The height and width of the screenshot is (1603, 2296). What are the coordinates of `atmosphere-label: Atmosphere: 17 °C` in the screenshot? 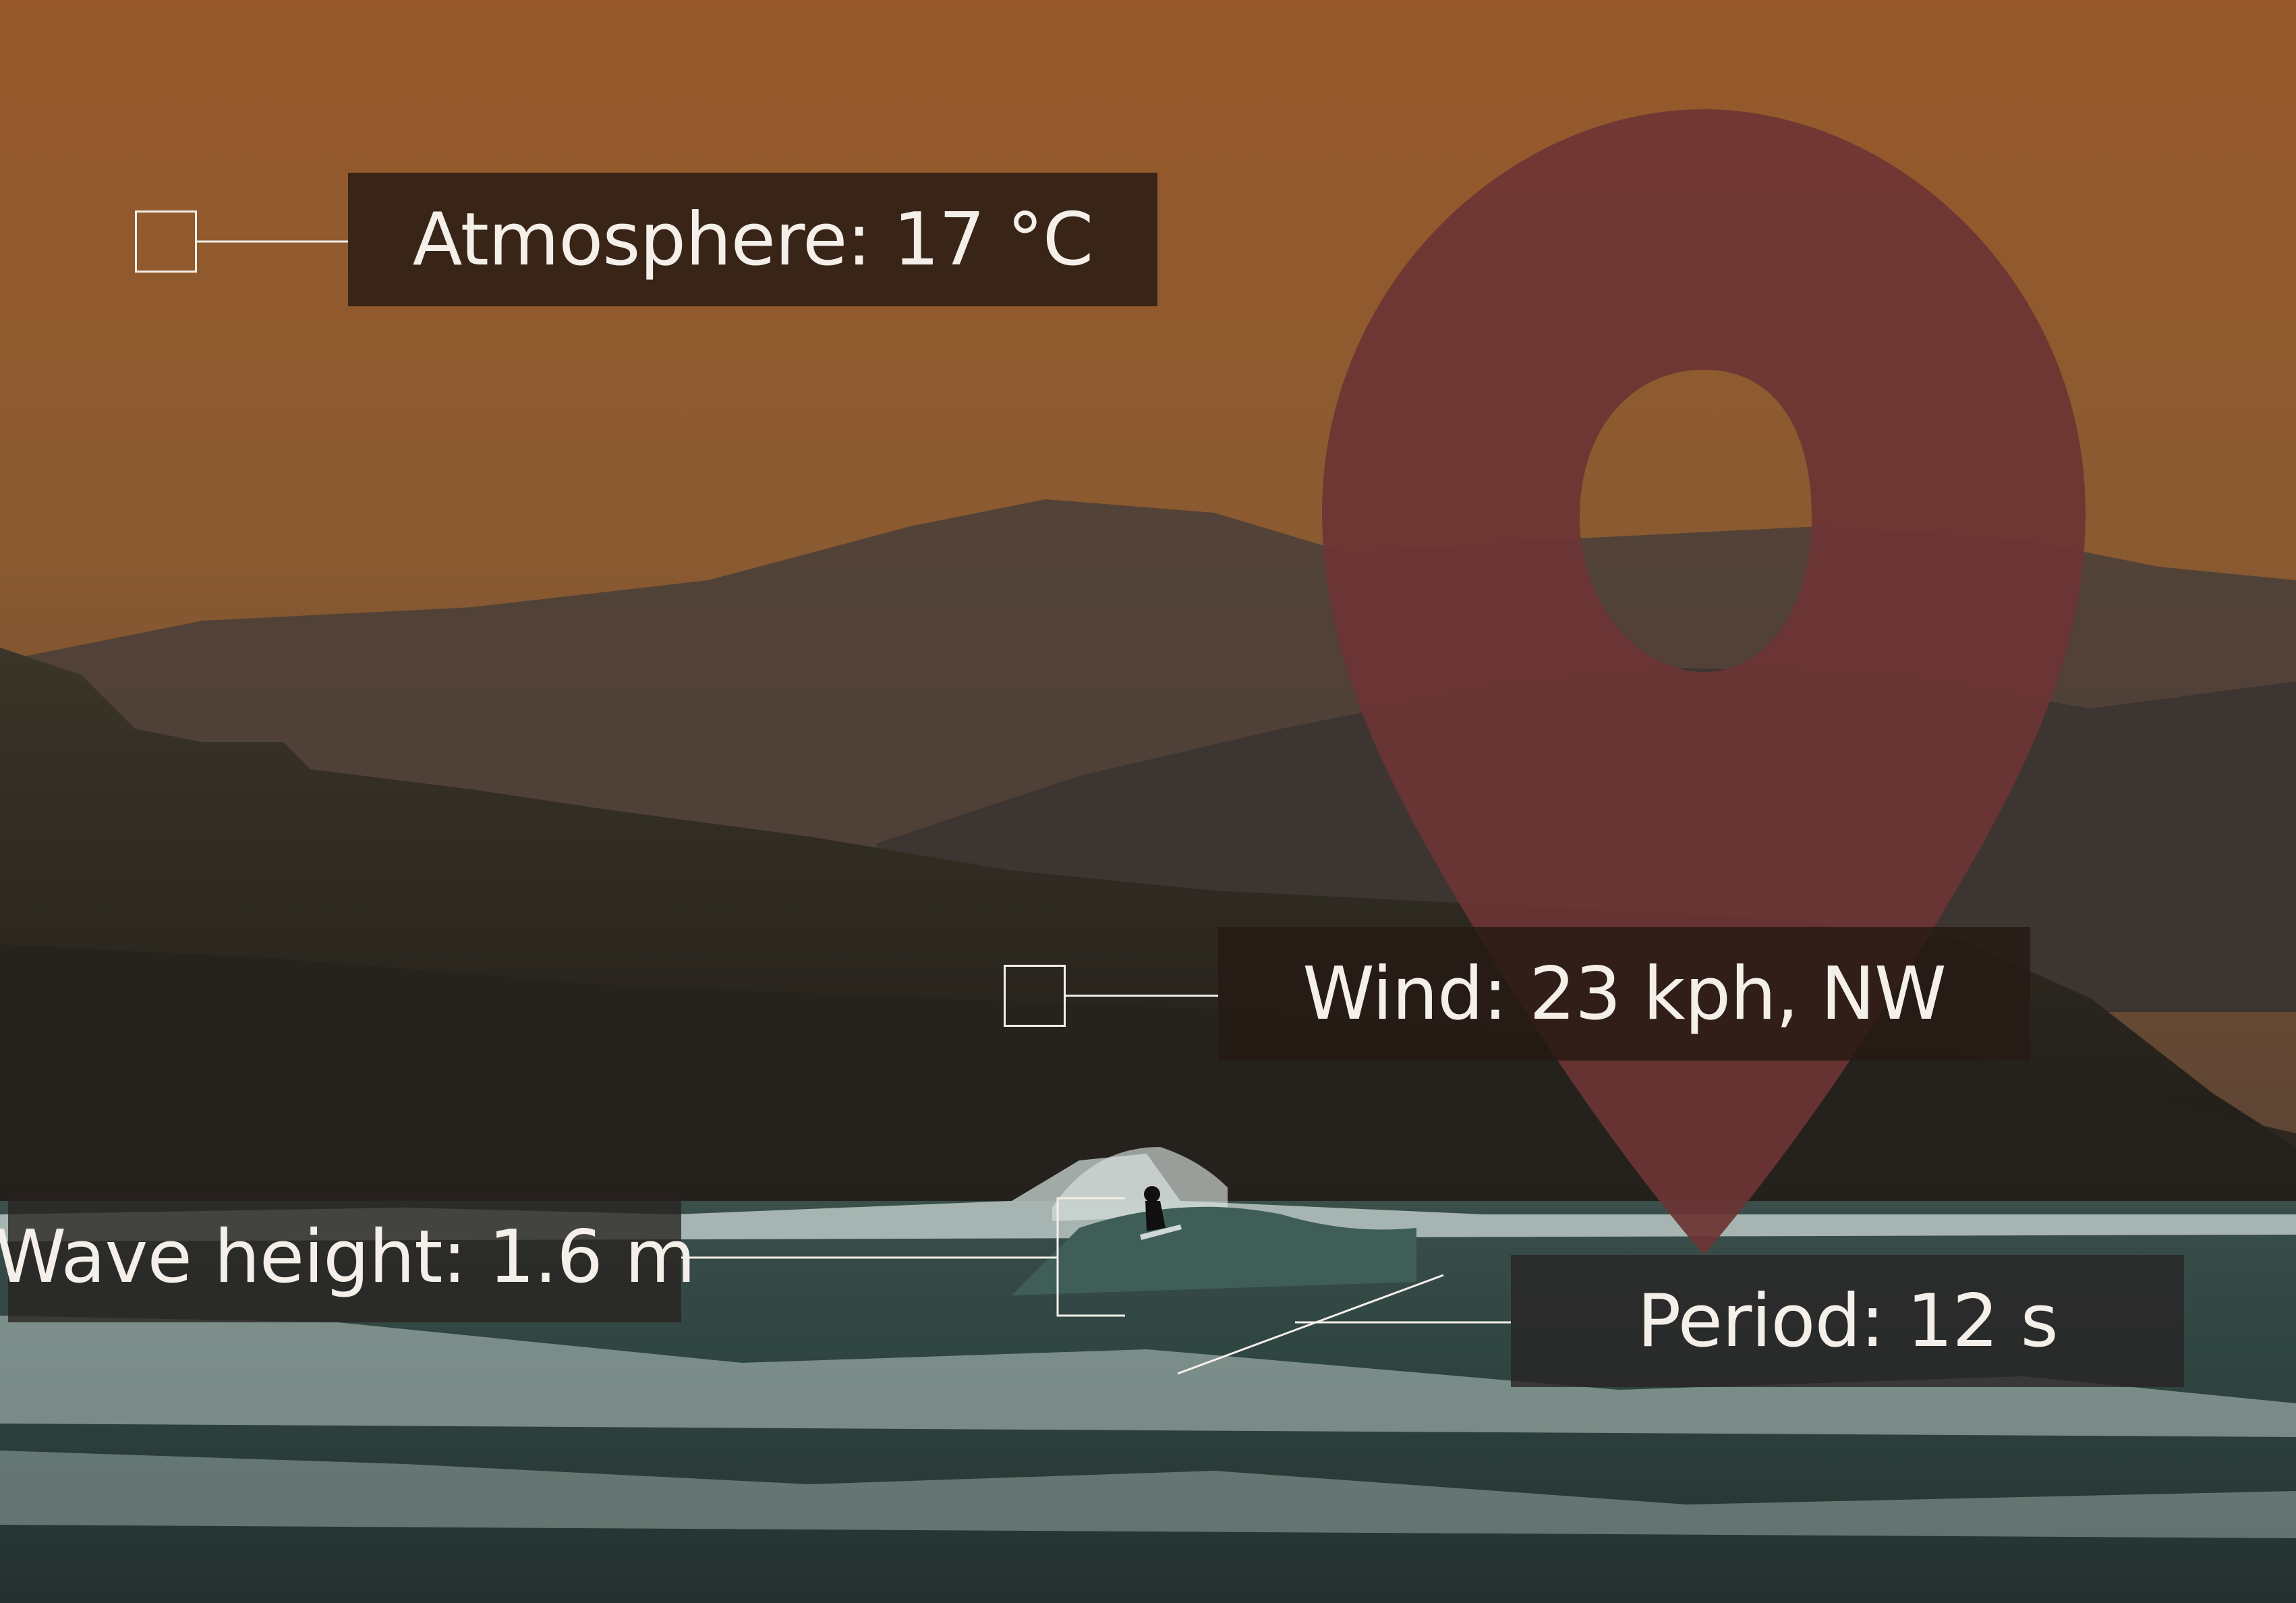 It's located at (753, 239).